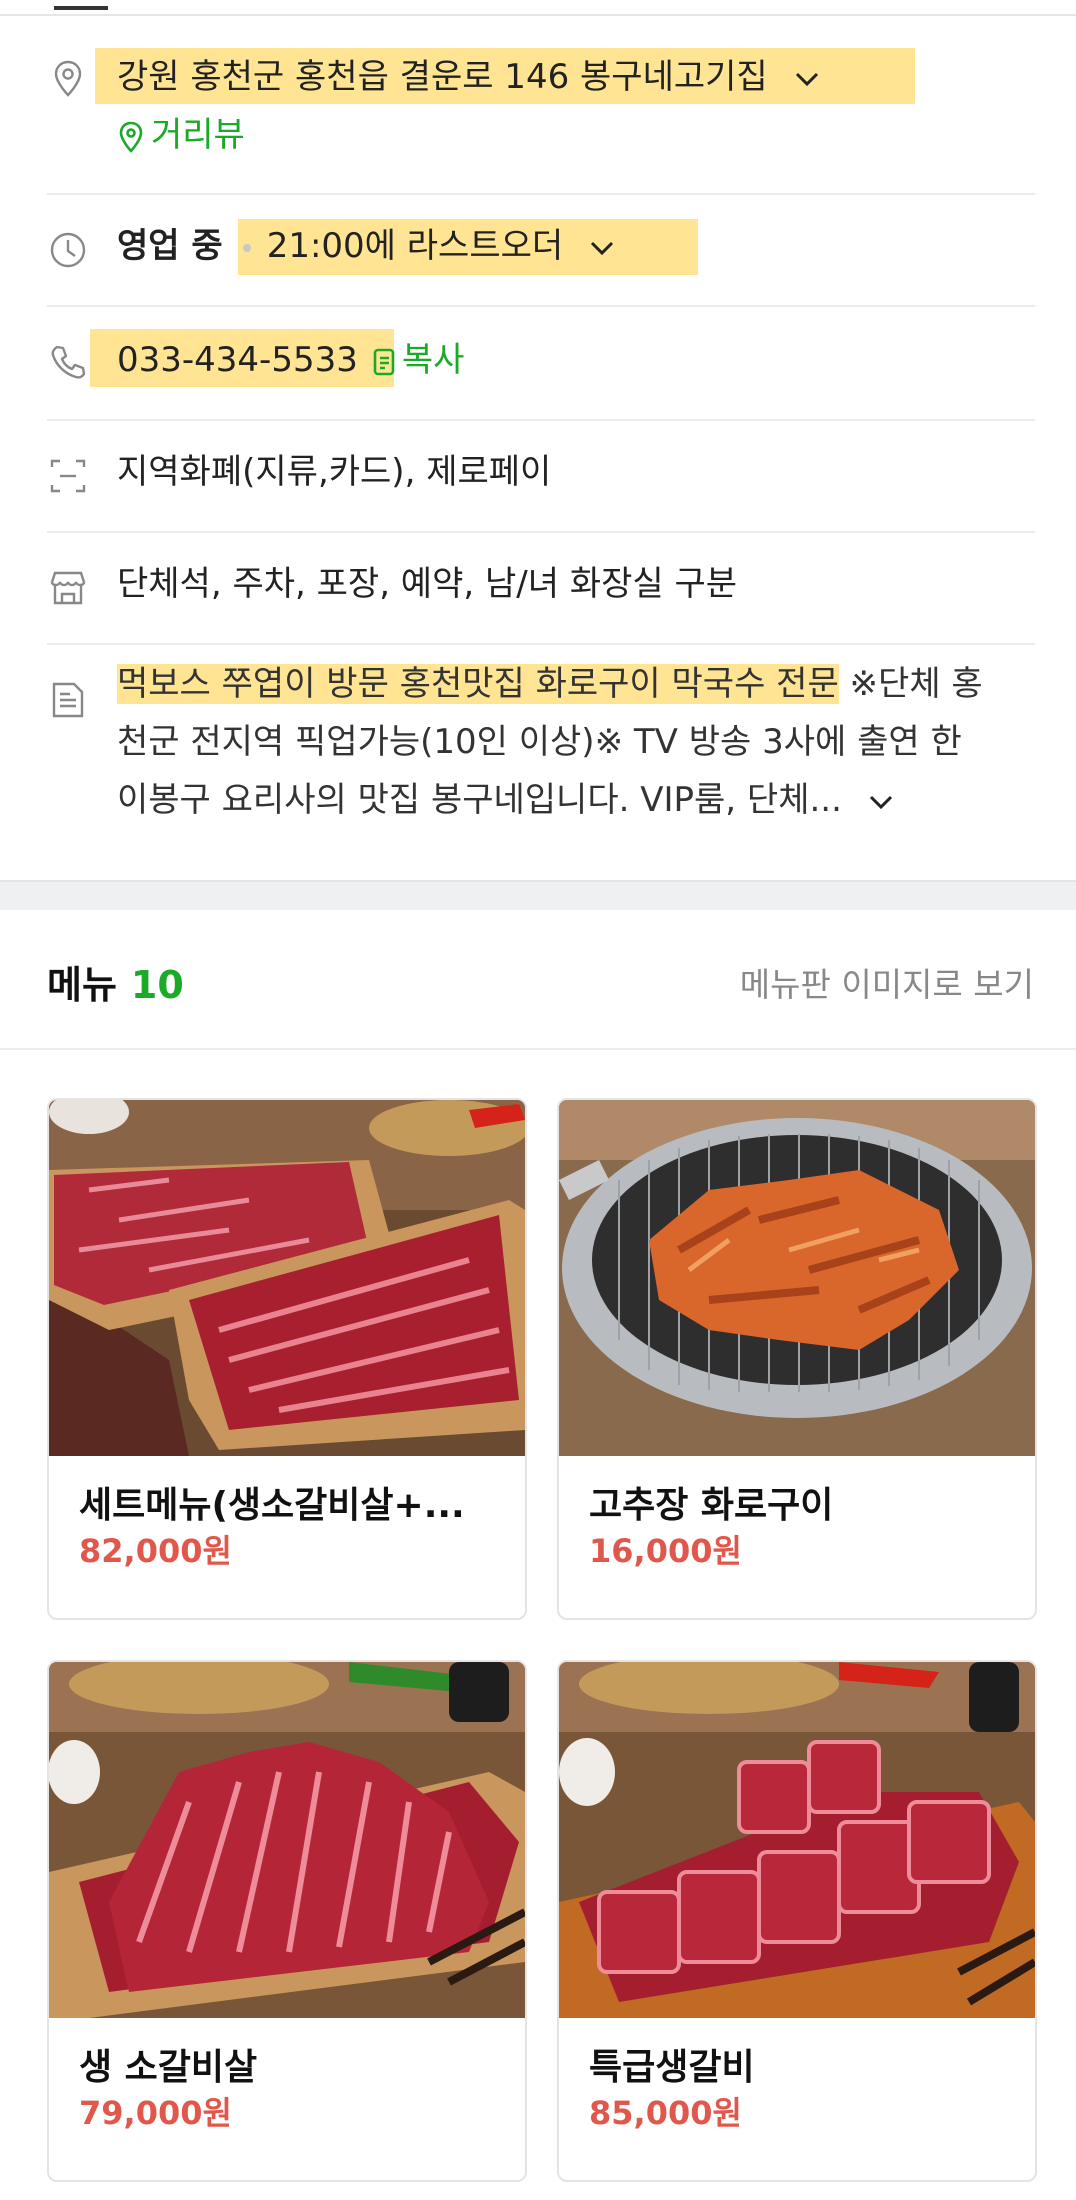 The width and height of the screenshot is (1076, 2200). Describe the element at coordinates (68, 588) in the screenshot. I see `store-icon` at that location.